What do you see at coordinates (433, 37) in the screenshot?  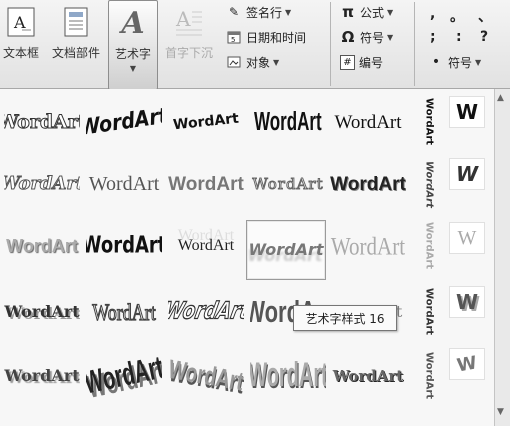 I see `semicolon-button: ;` at bounding box center [433, 37].